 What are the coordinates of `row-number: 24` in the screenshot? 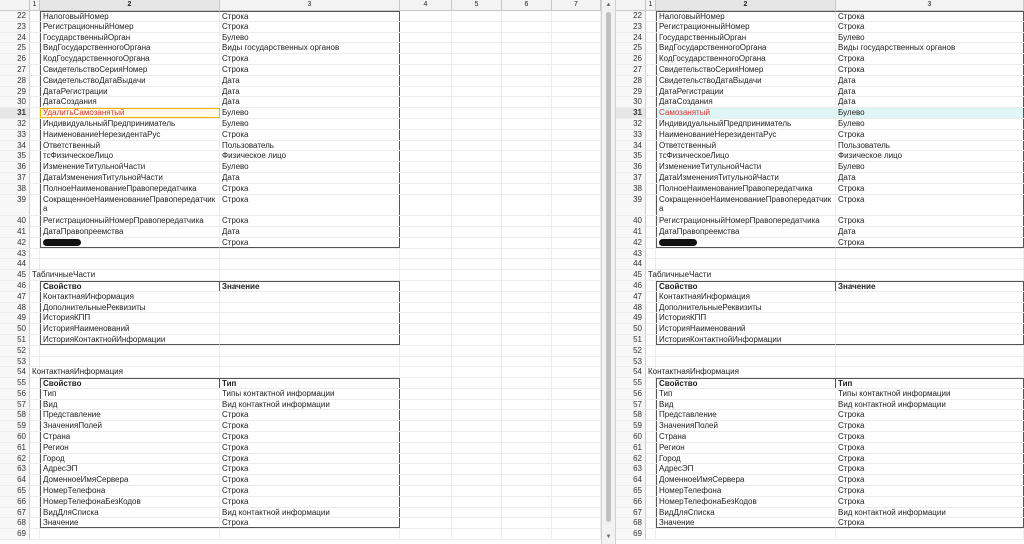 It's located at (15, 37).